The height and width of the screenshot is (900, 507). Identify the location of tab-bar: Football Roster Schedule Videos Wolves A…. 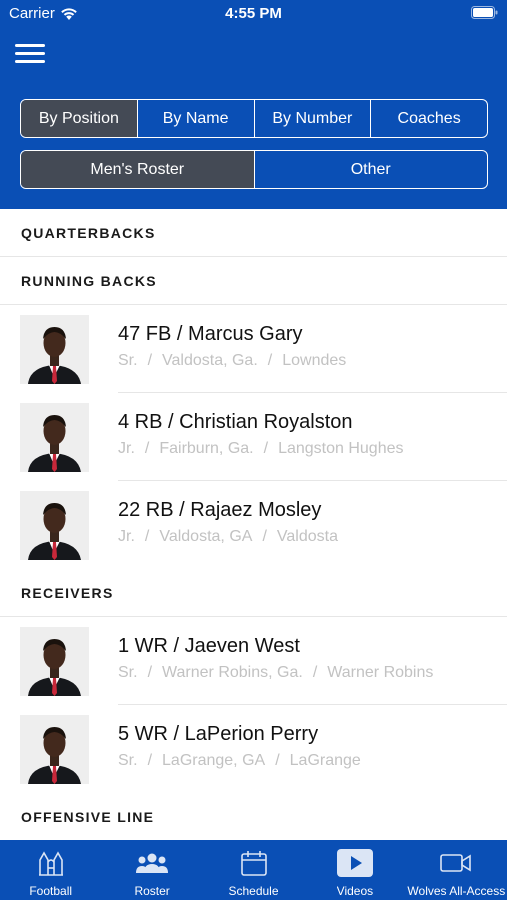
(253, 870).